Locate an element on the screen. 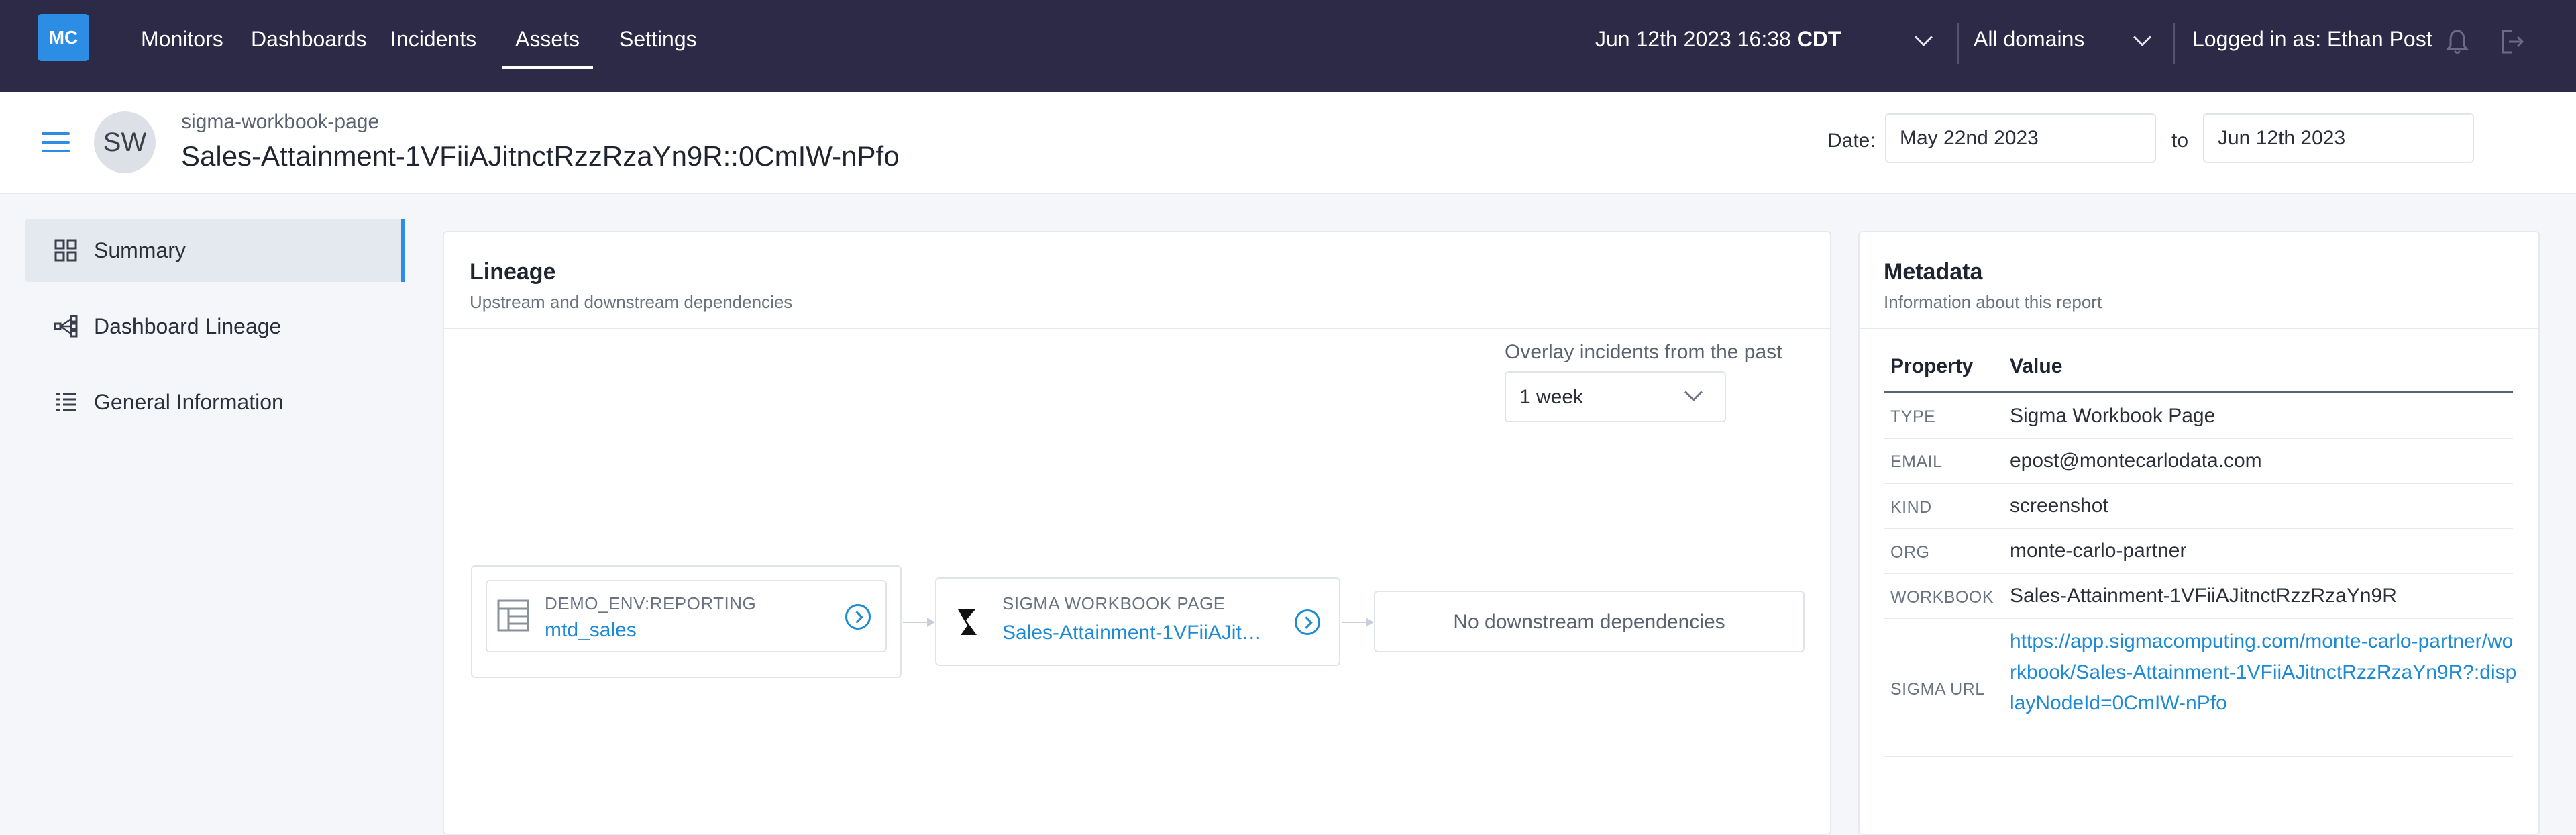 This screenshot has width=2576, height=835. property-value: screenshot is located at coordinates (2059, 506).